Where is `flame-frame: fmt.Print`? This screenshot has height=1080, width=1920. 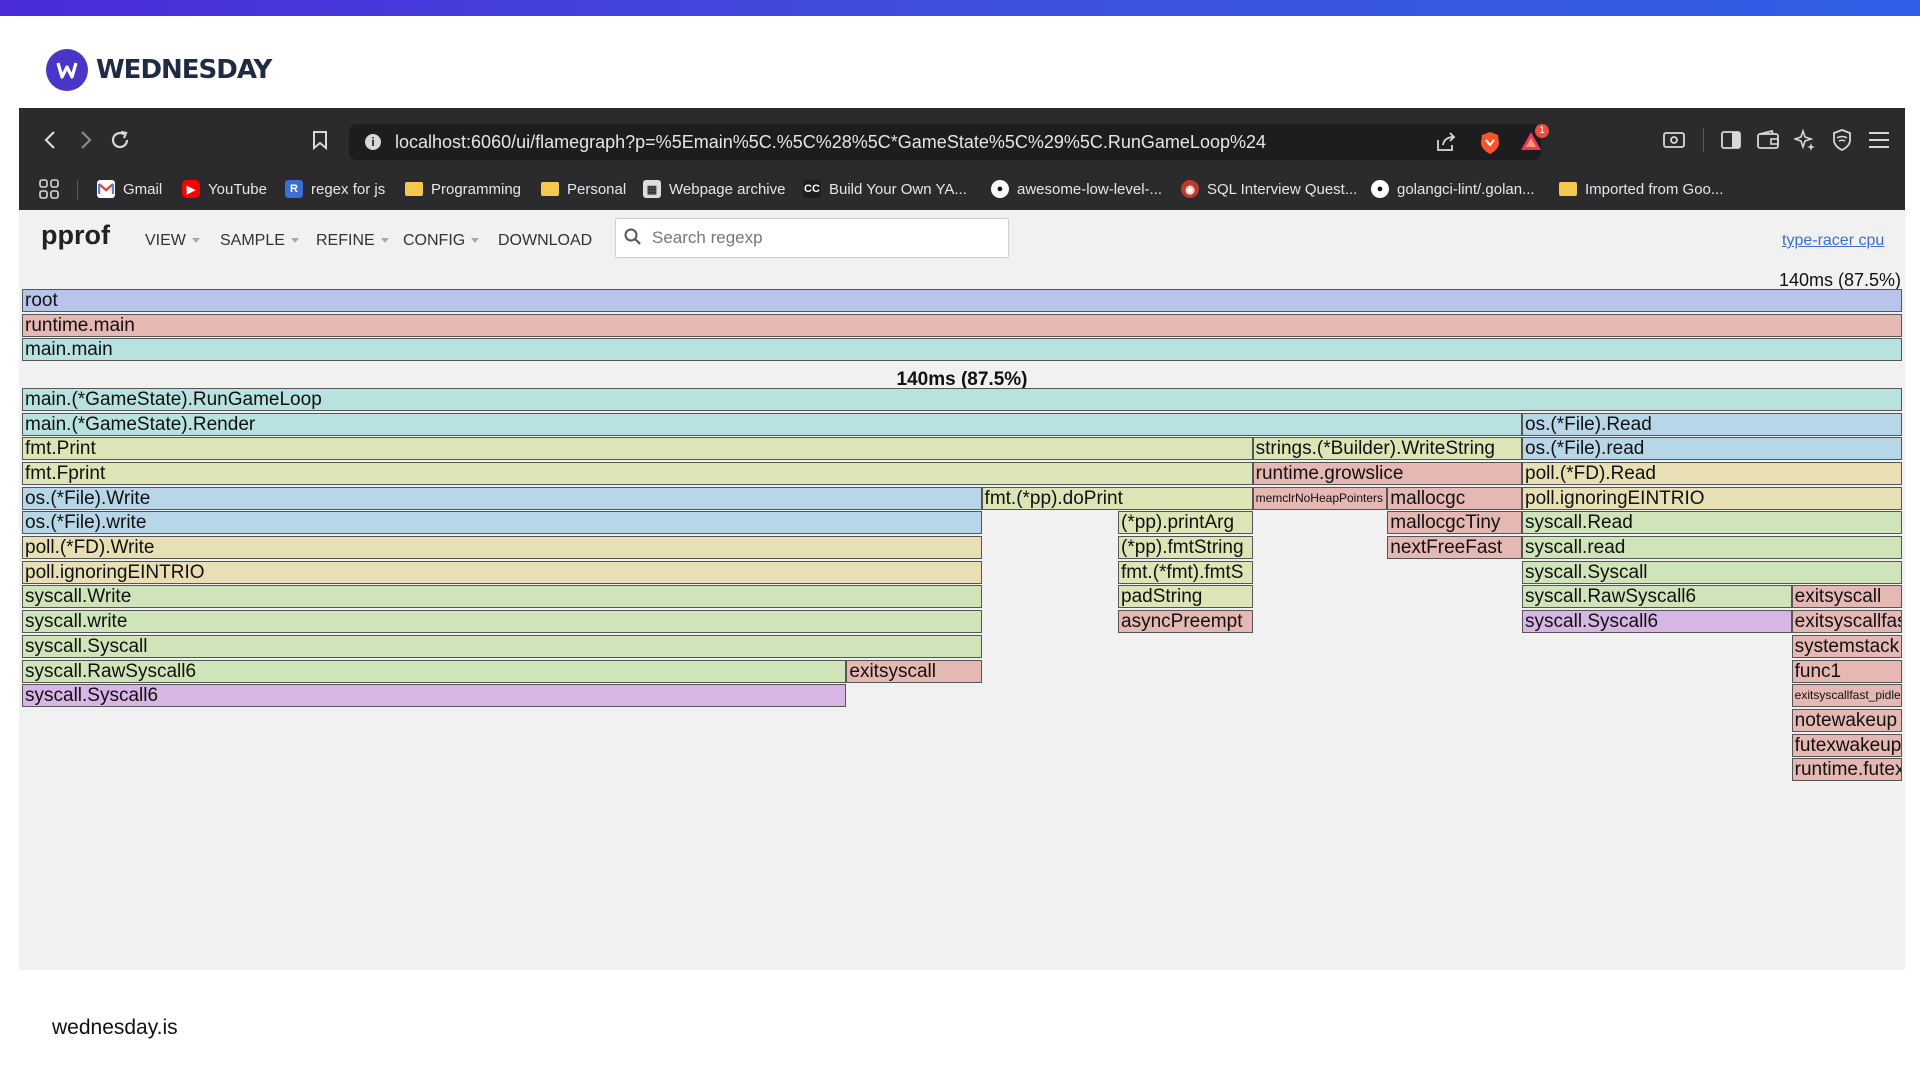 flame-frame: fmt.Print is located at coordinates (637, 449).